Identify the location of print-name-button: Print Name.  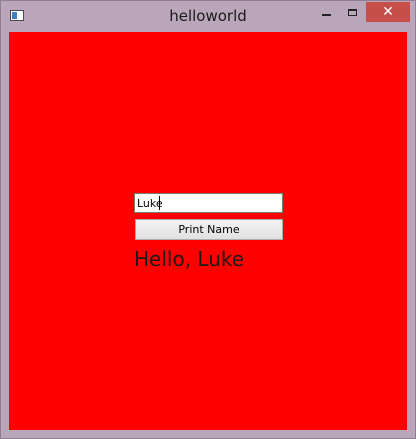
(209, 229).